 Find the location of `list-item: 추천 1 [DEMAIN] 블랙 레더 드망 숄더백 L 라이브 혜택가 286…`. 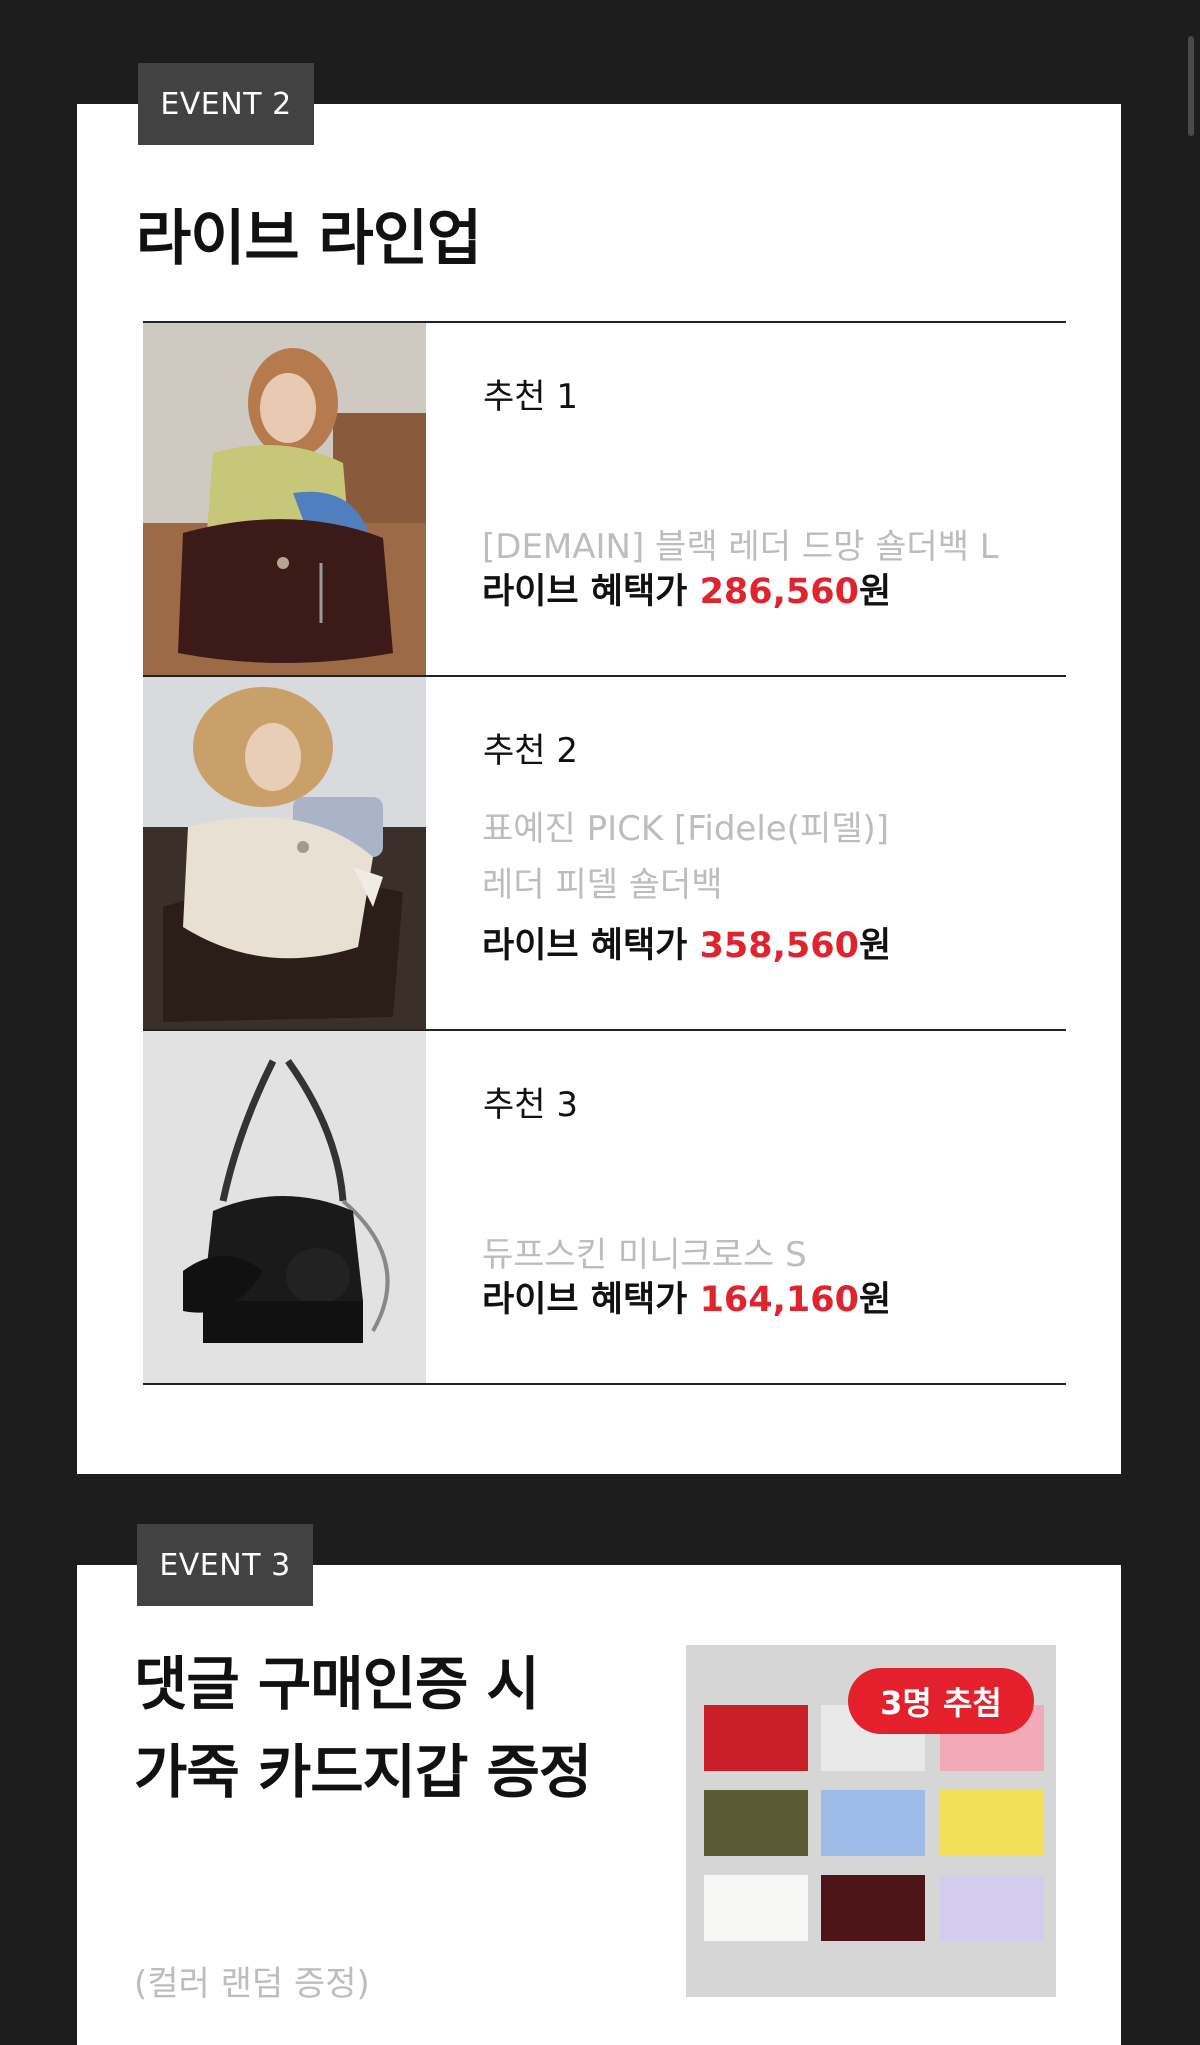

list-item: 추천 1 [DEMAIN] 블랙 레더 드망 숄더백 L 라이브 혜택가 286… is located at coordinates (604, 498).